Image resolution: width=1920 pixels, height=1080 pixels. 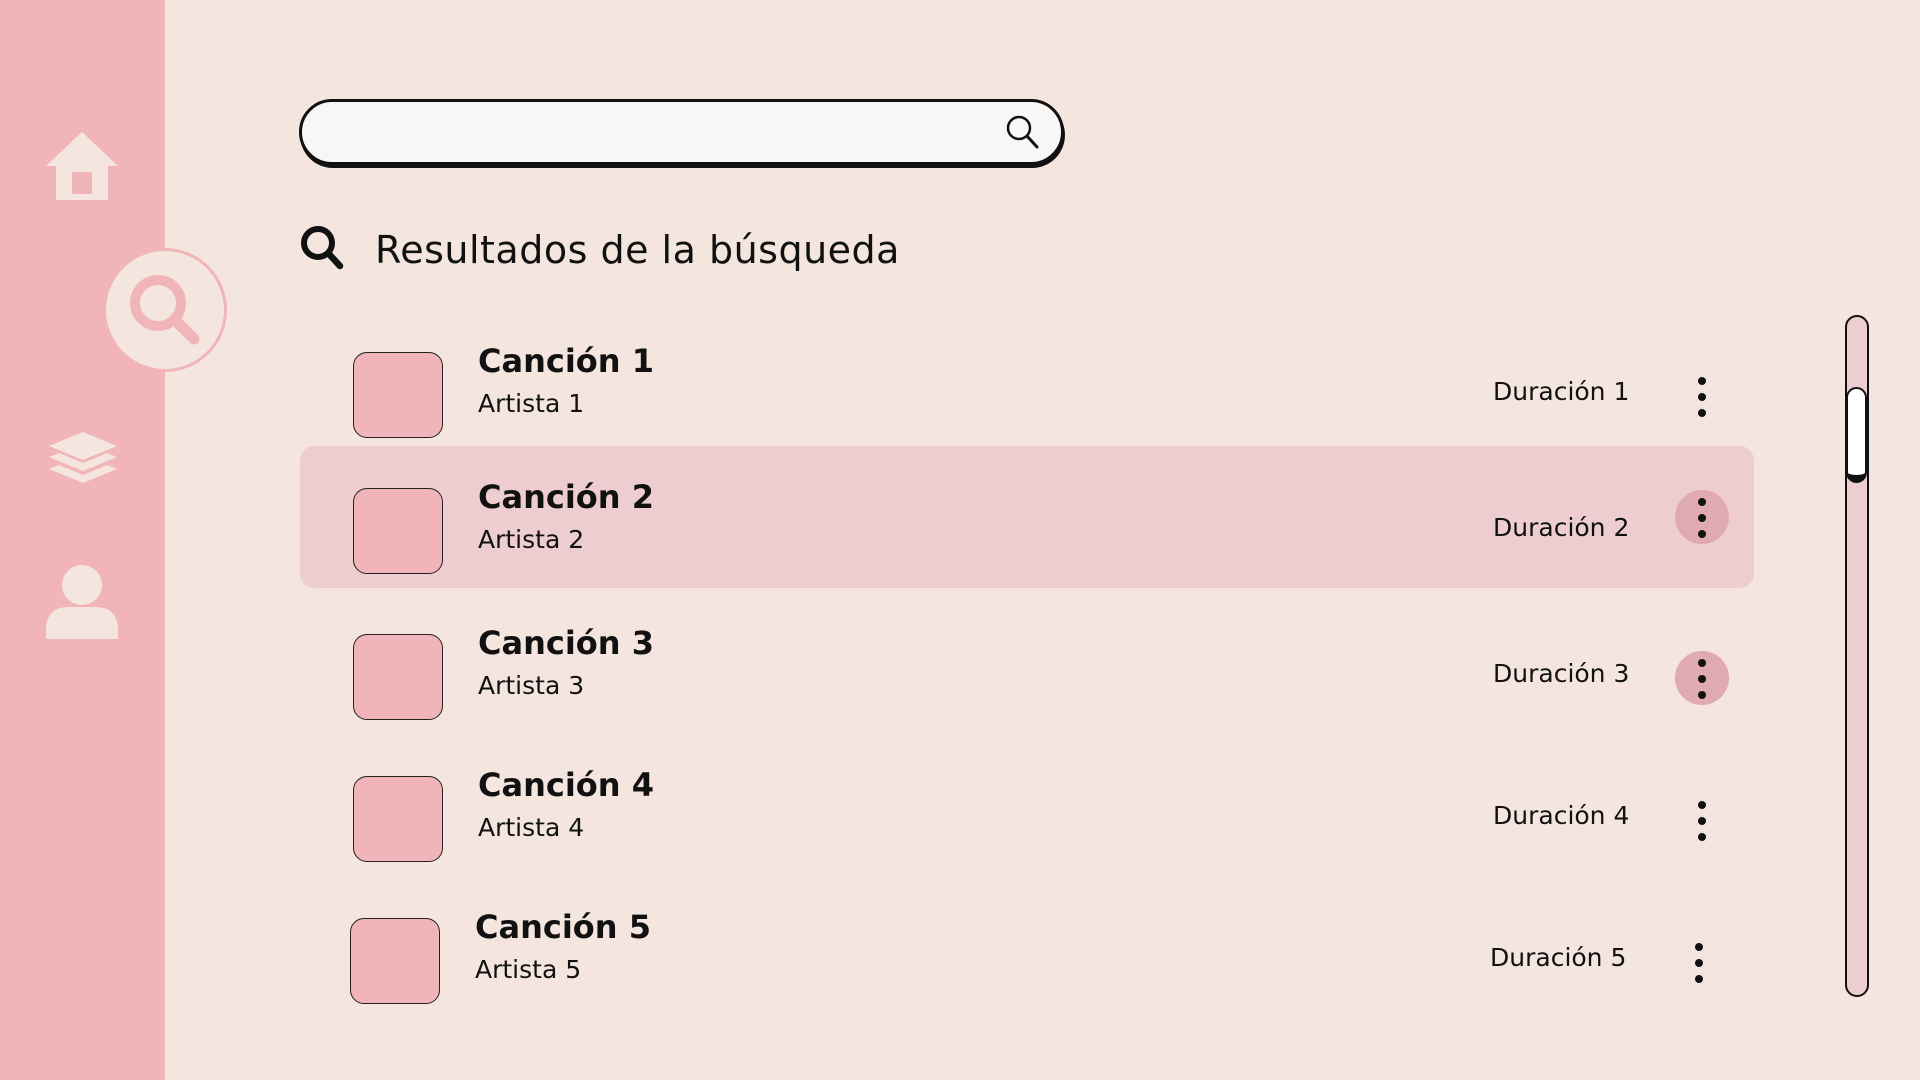 I want to click on song-title: Canción 1, so click(x=566, y=361).